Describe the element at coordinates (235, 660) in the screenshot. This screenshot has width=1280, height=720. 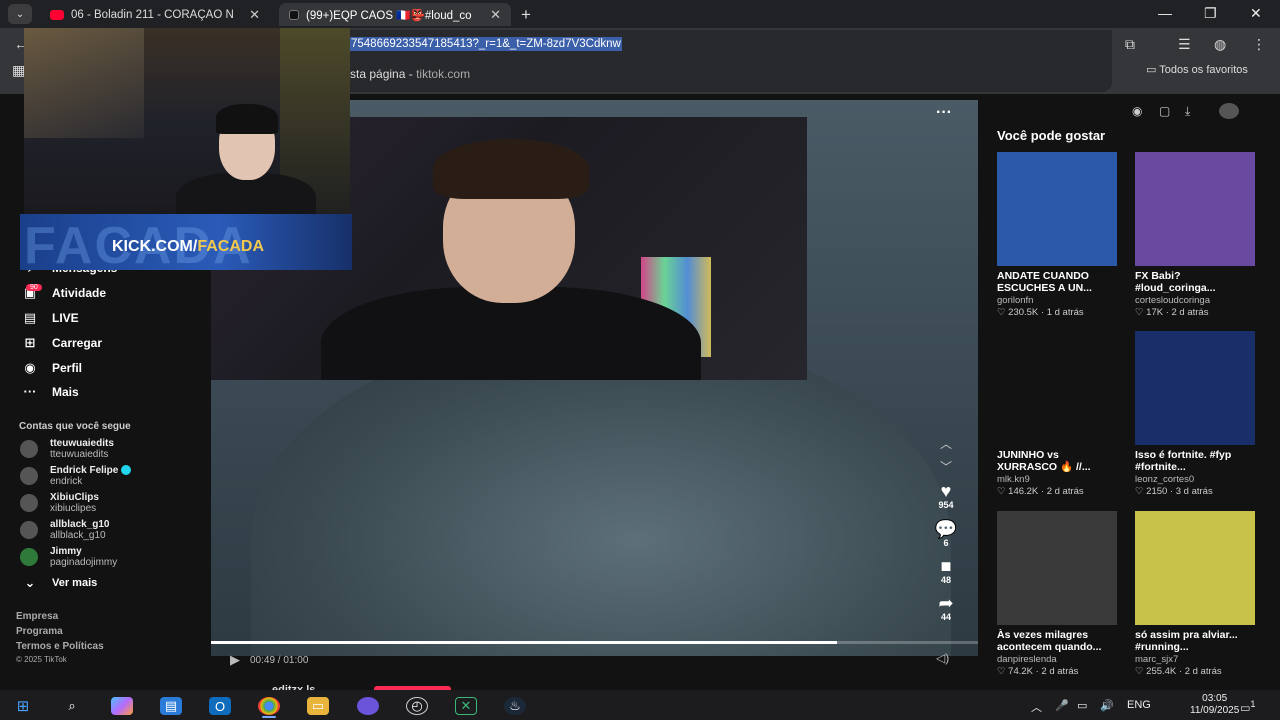
I see `play-icon: ▶` at that location.